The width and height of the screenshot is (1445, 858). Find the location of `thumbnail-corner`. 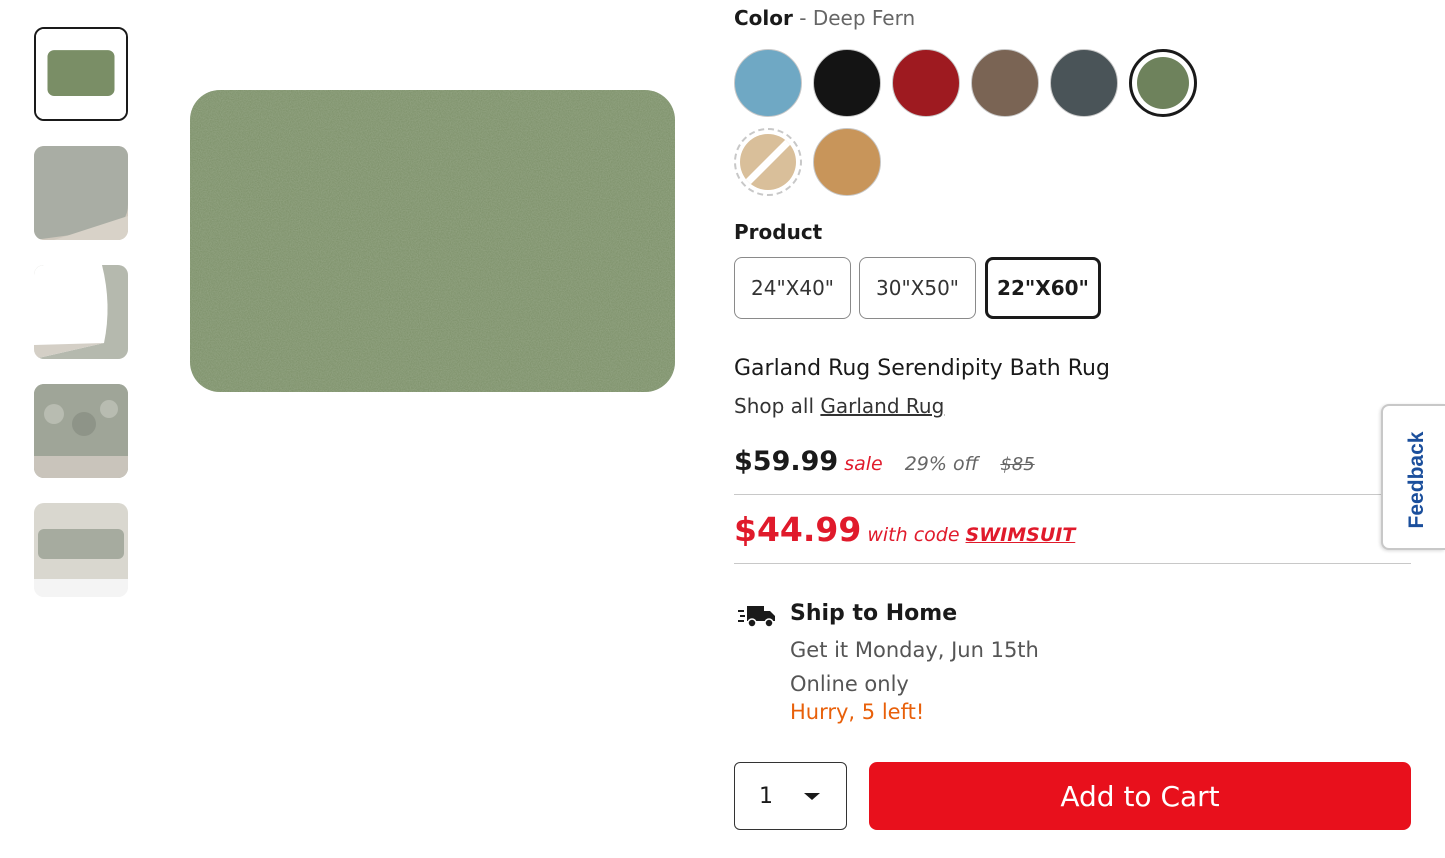

thumbnail-corner is located at coordinates (81, 193).